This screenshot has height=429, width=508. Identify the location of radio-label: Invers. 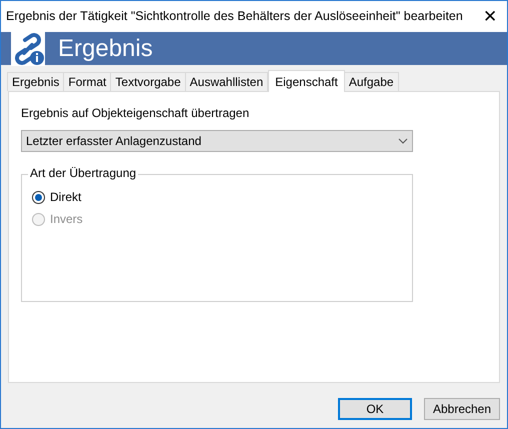
(66, 219).